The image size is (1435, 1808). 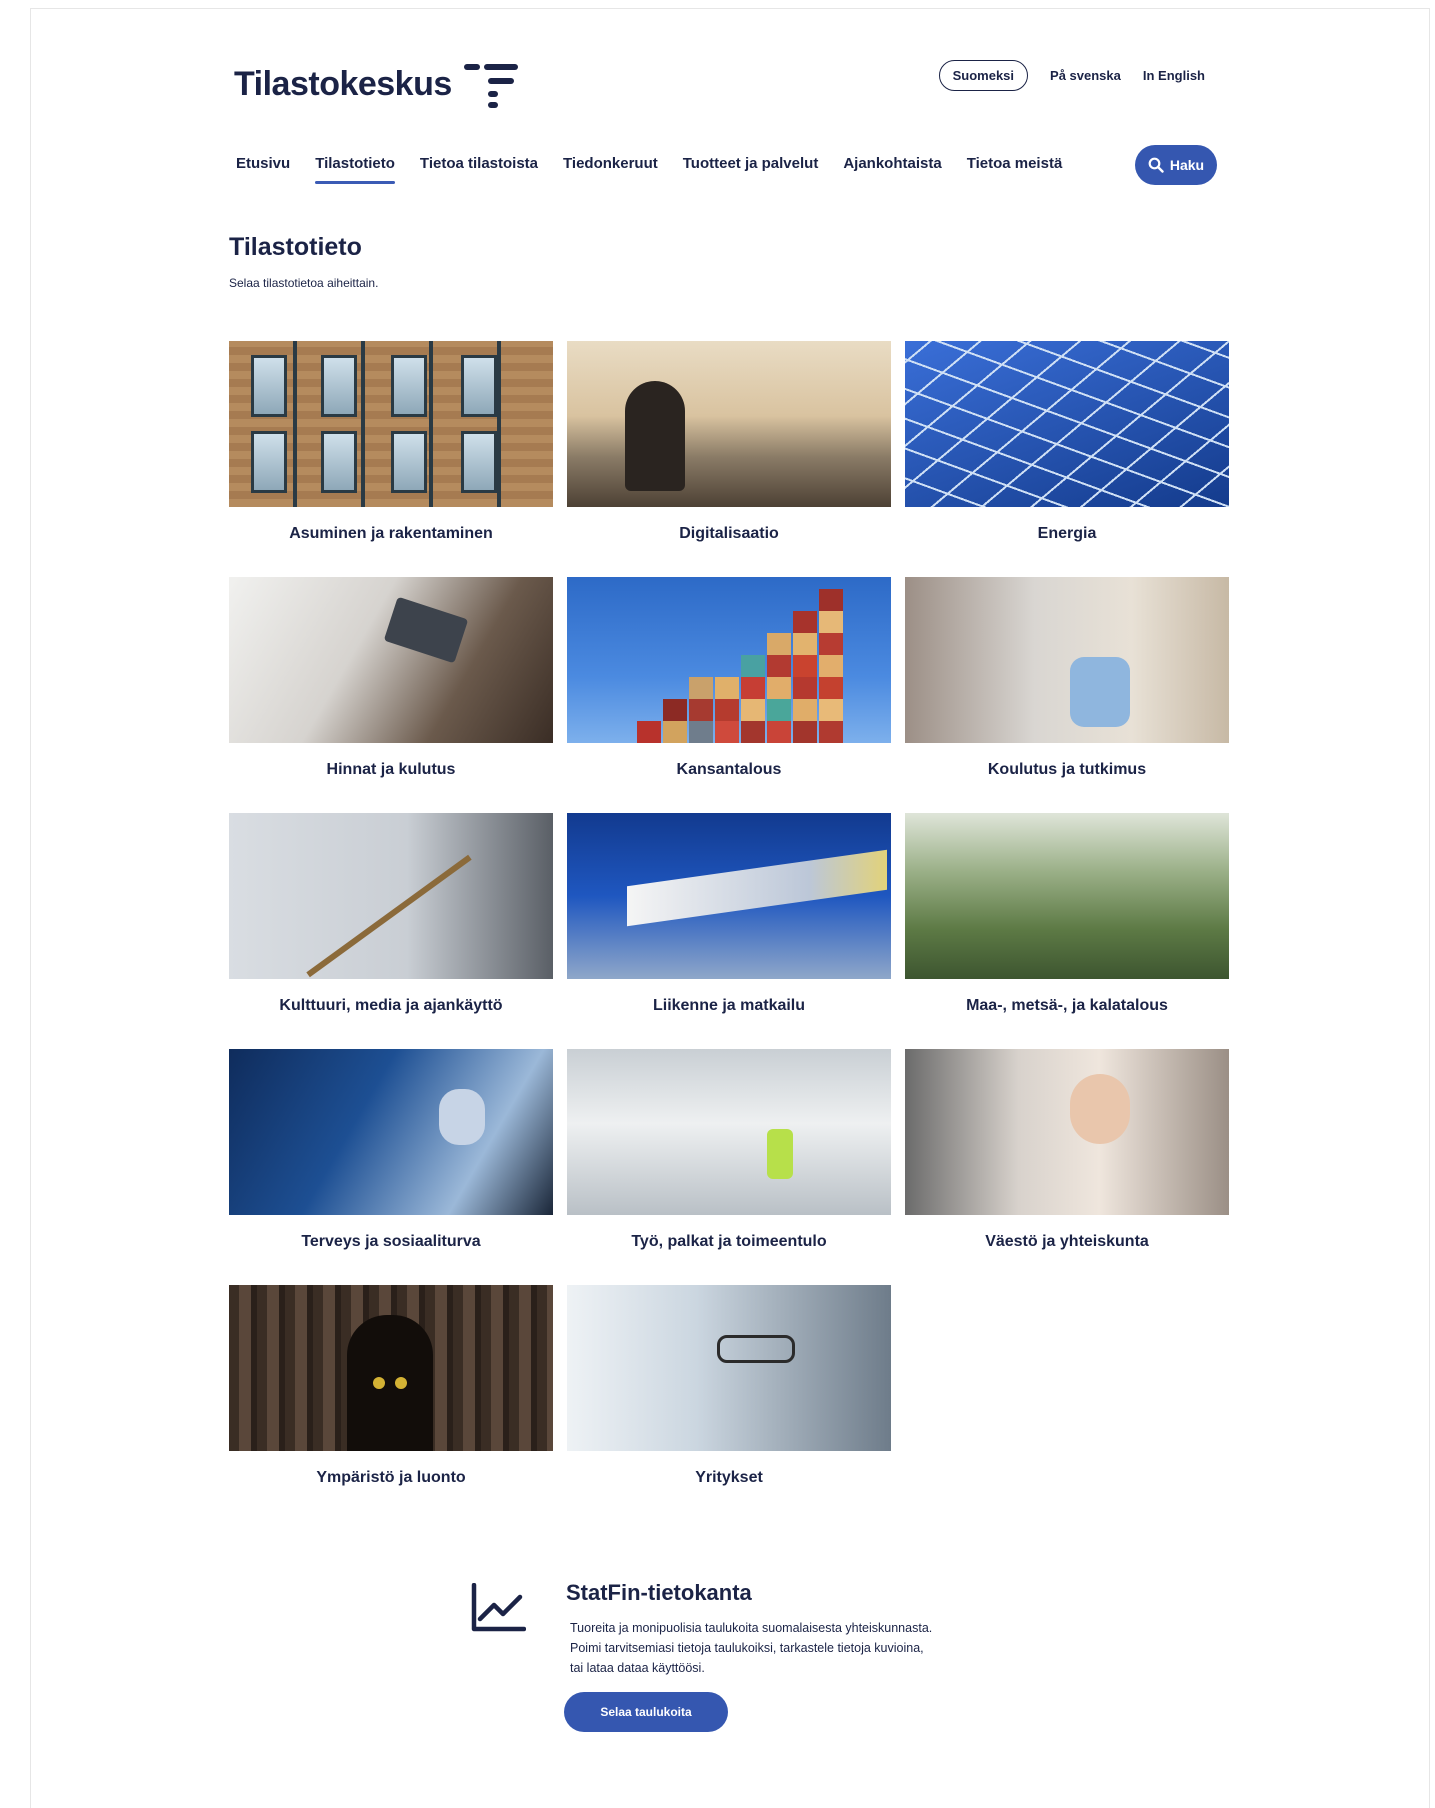 What do you see at coordinates (391, 1477) in the screenshot?
I see `topic-label: Ympäristö ja luonto` at bounding box center [391, 1477].